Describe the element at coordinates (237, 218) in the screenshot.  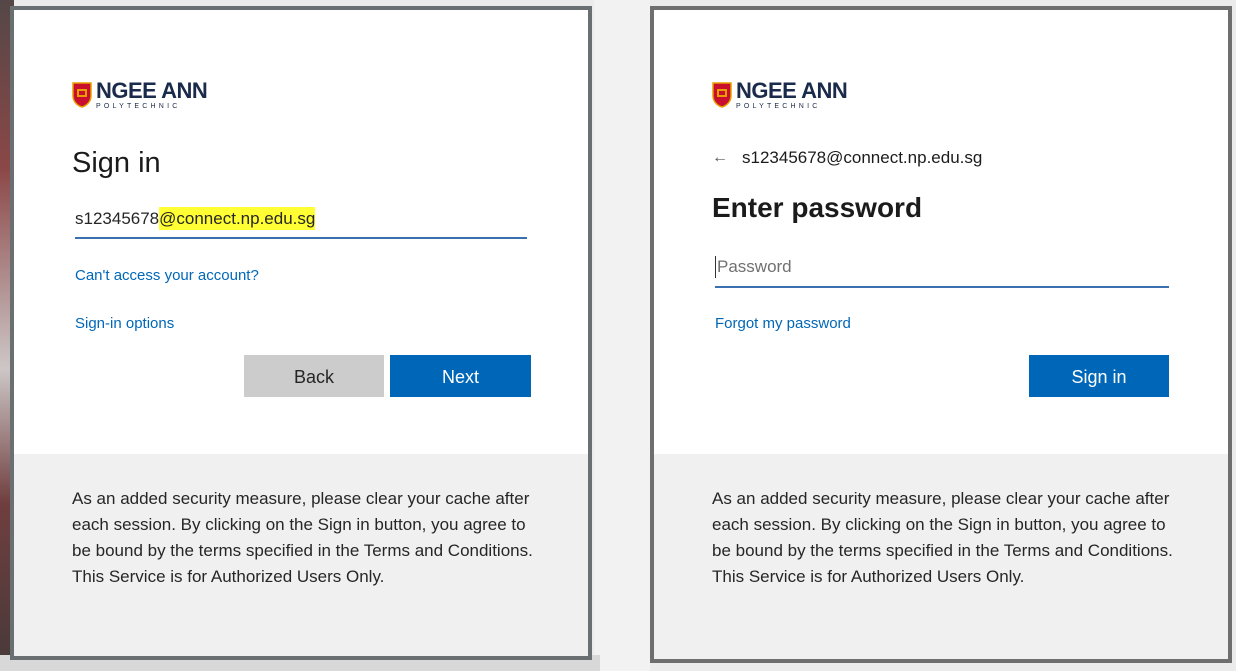
I see `email-domain-highlight: @connect.np.edu.sg` at that location.